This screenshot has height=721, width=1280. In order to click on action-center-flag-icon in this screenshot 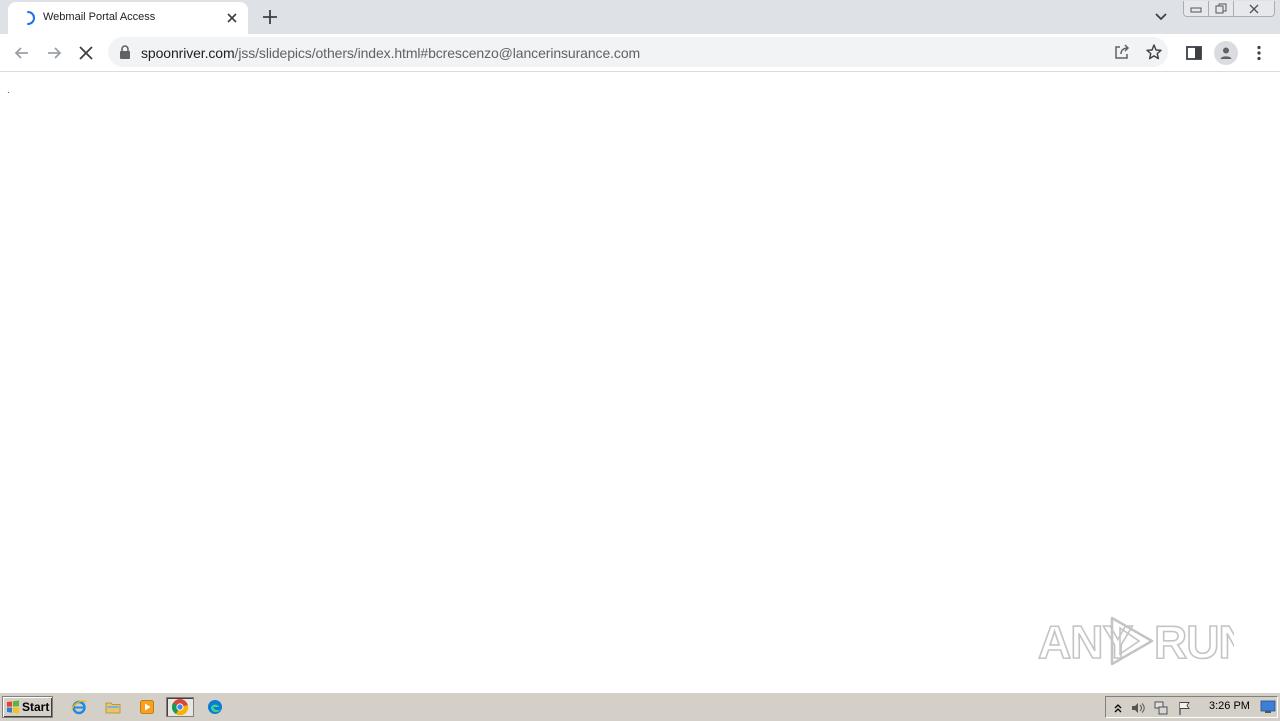, I will do `click(1185, 708)`.